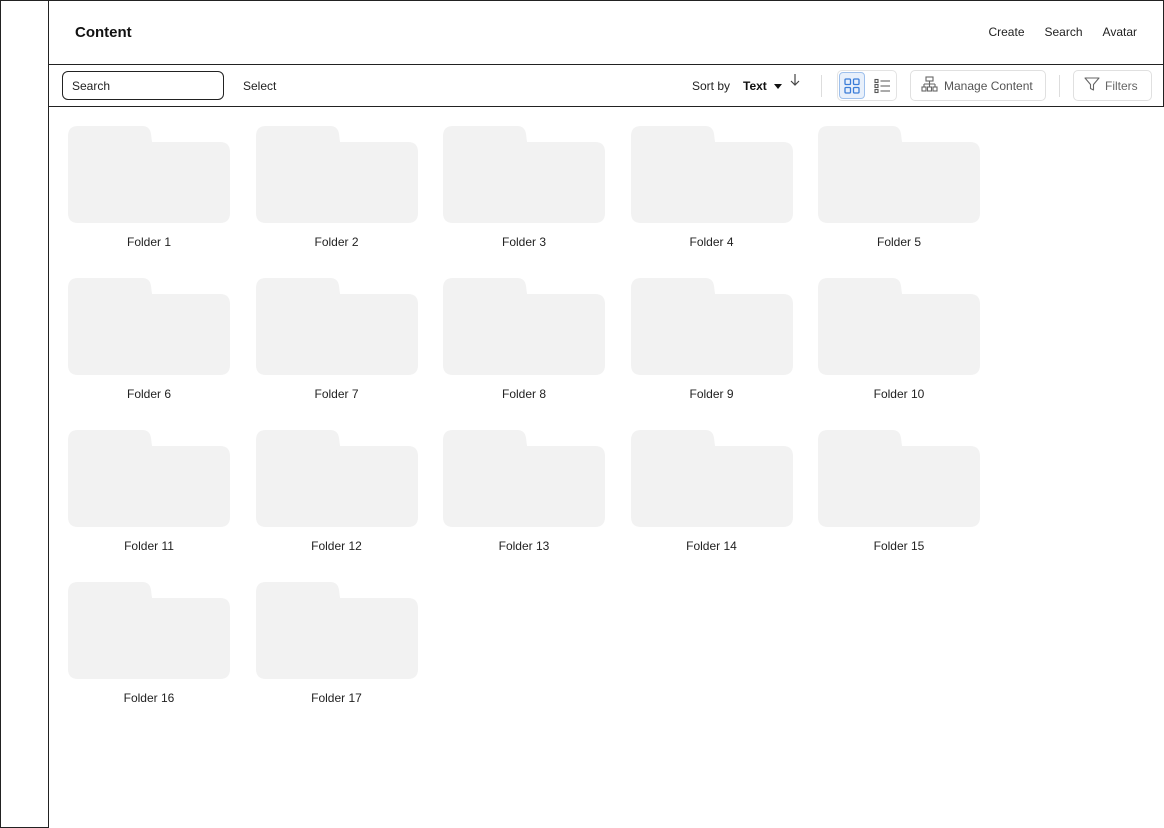  I want to click on arrow-down-icon, so click(795, 82).